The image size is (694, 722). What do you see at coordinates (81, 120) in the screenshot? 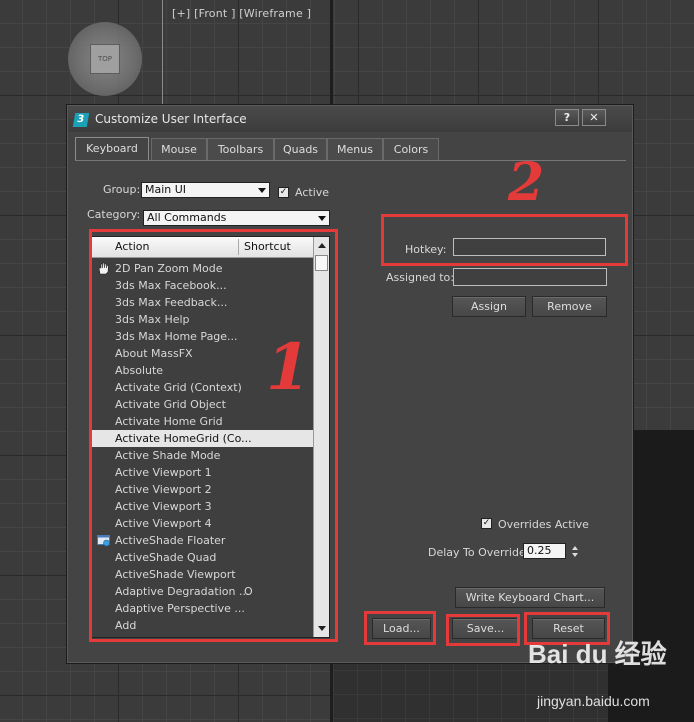
I see `3dsmax-app-icon: 3` at bounding box center [81, 120].